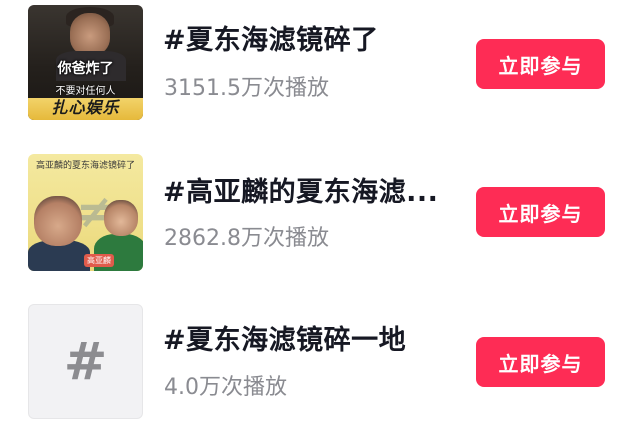 The height and width of the screenshot is (427, 640). I want to click on hashtag-icon: #, so click(85, 361).